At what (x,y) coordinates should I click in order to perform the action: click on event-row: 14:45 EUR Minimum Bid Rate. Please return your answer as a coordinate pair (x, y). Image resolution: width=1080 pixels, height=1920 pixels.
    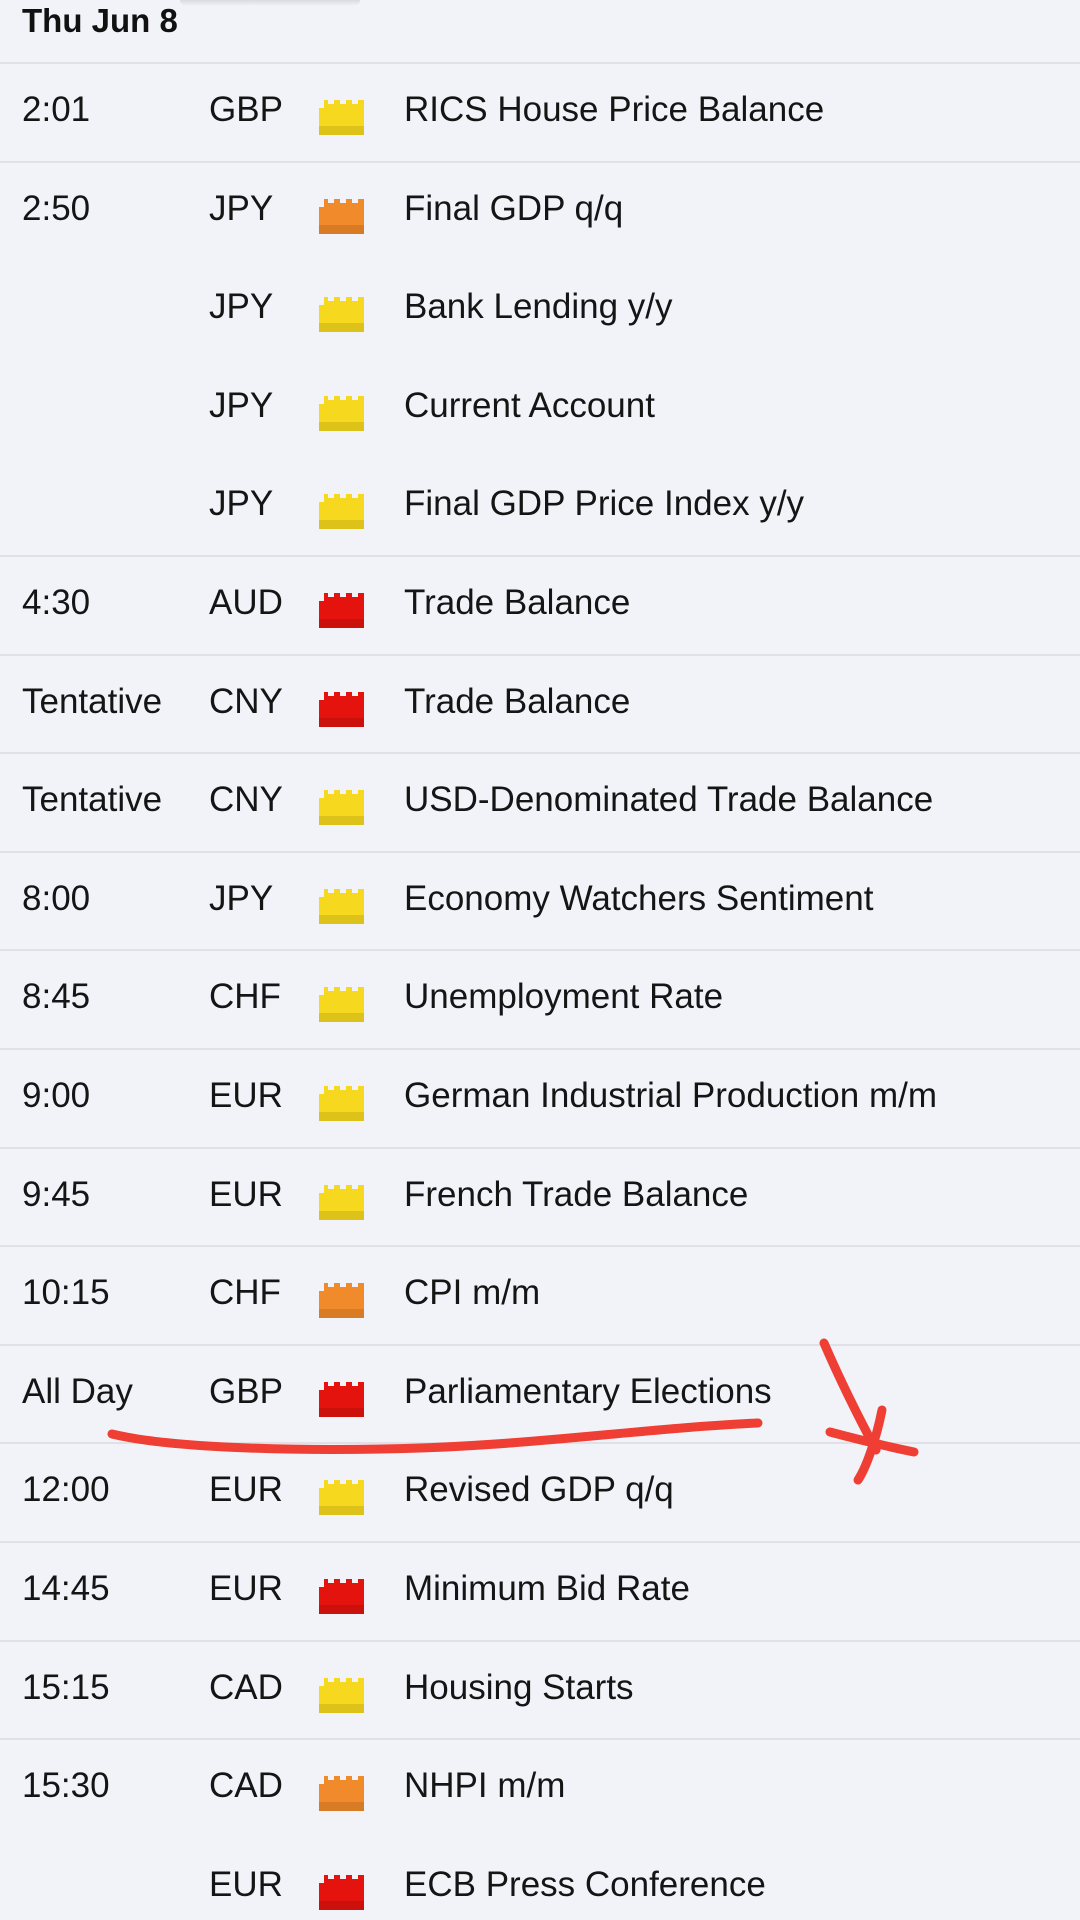
    Looking at the image, I should click on (540, 1592).